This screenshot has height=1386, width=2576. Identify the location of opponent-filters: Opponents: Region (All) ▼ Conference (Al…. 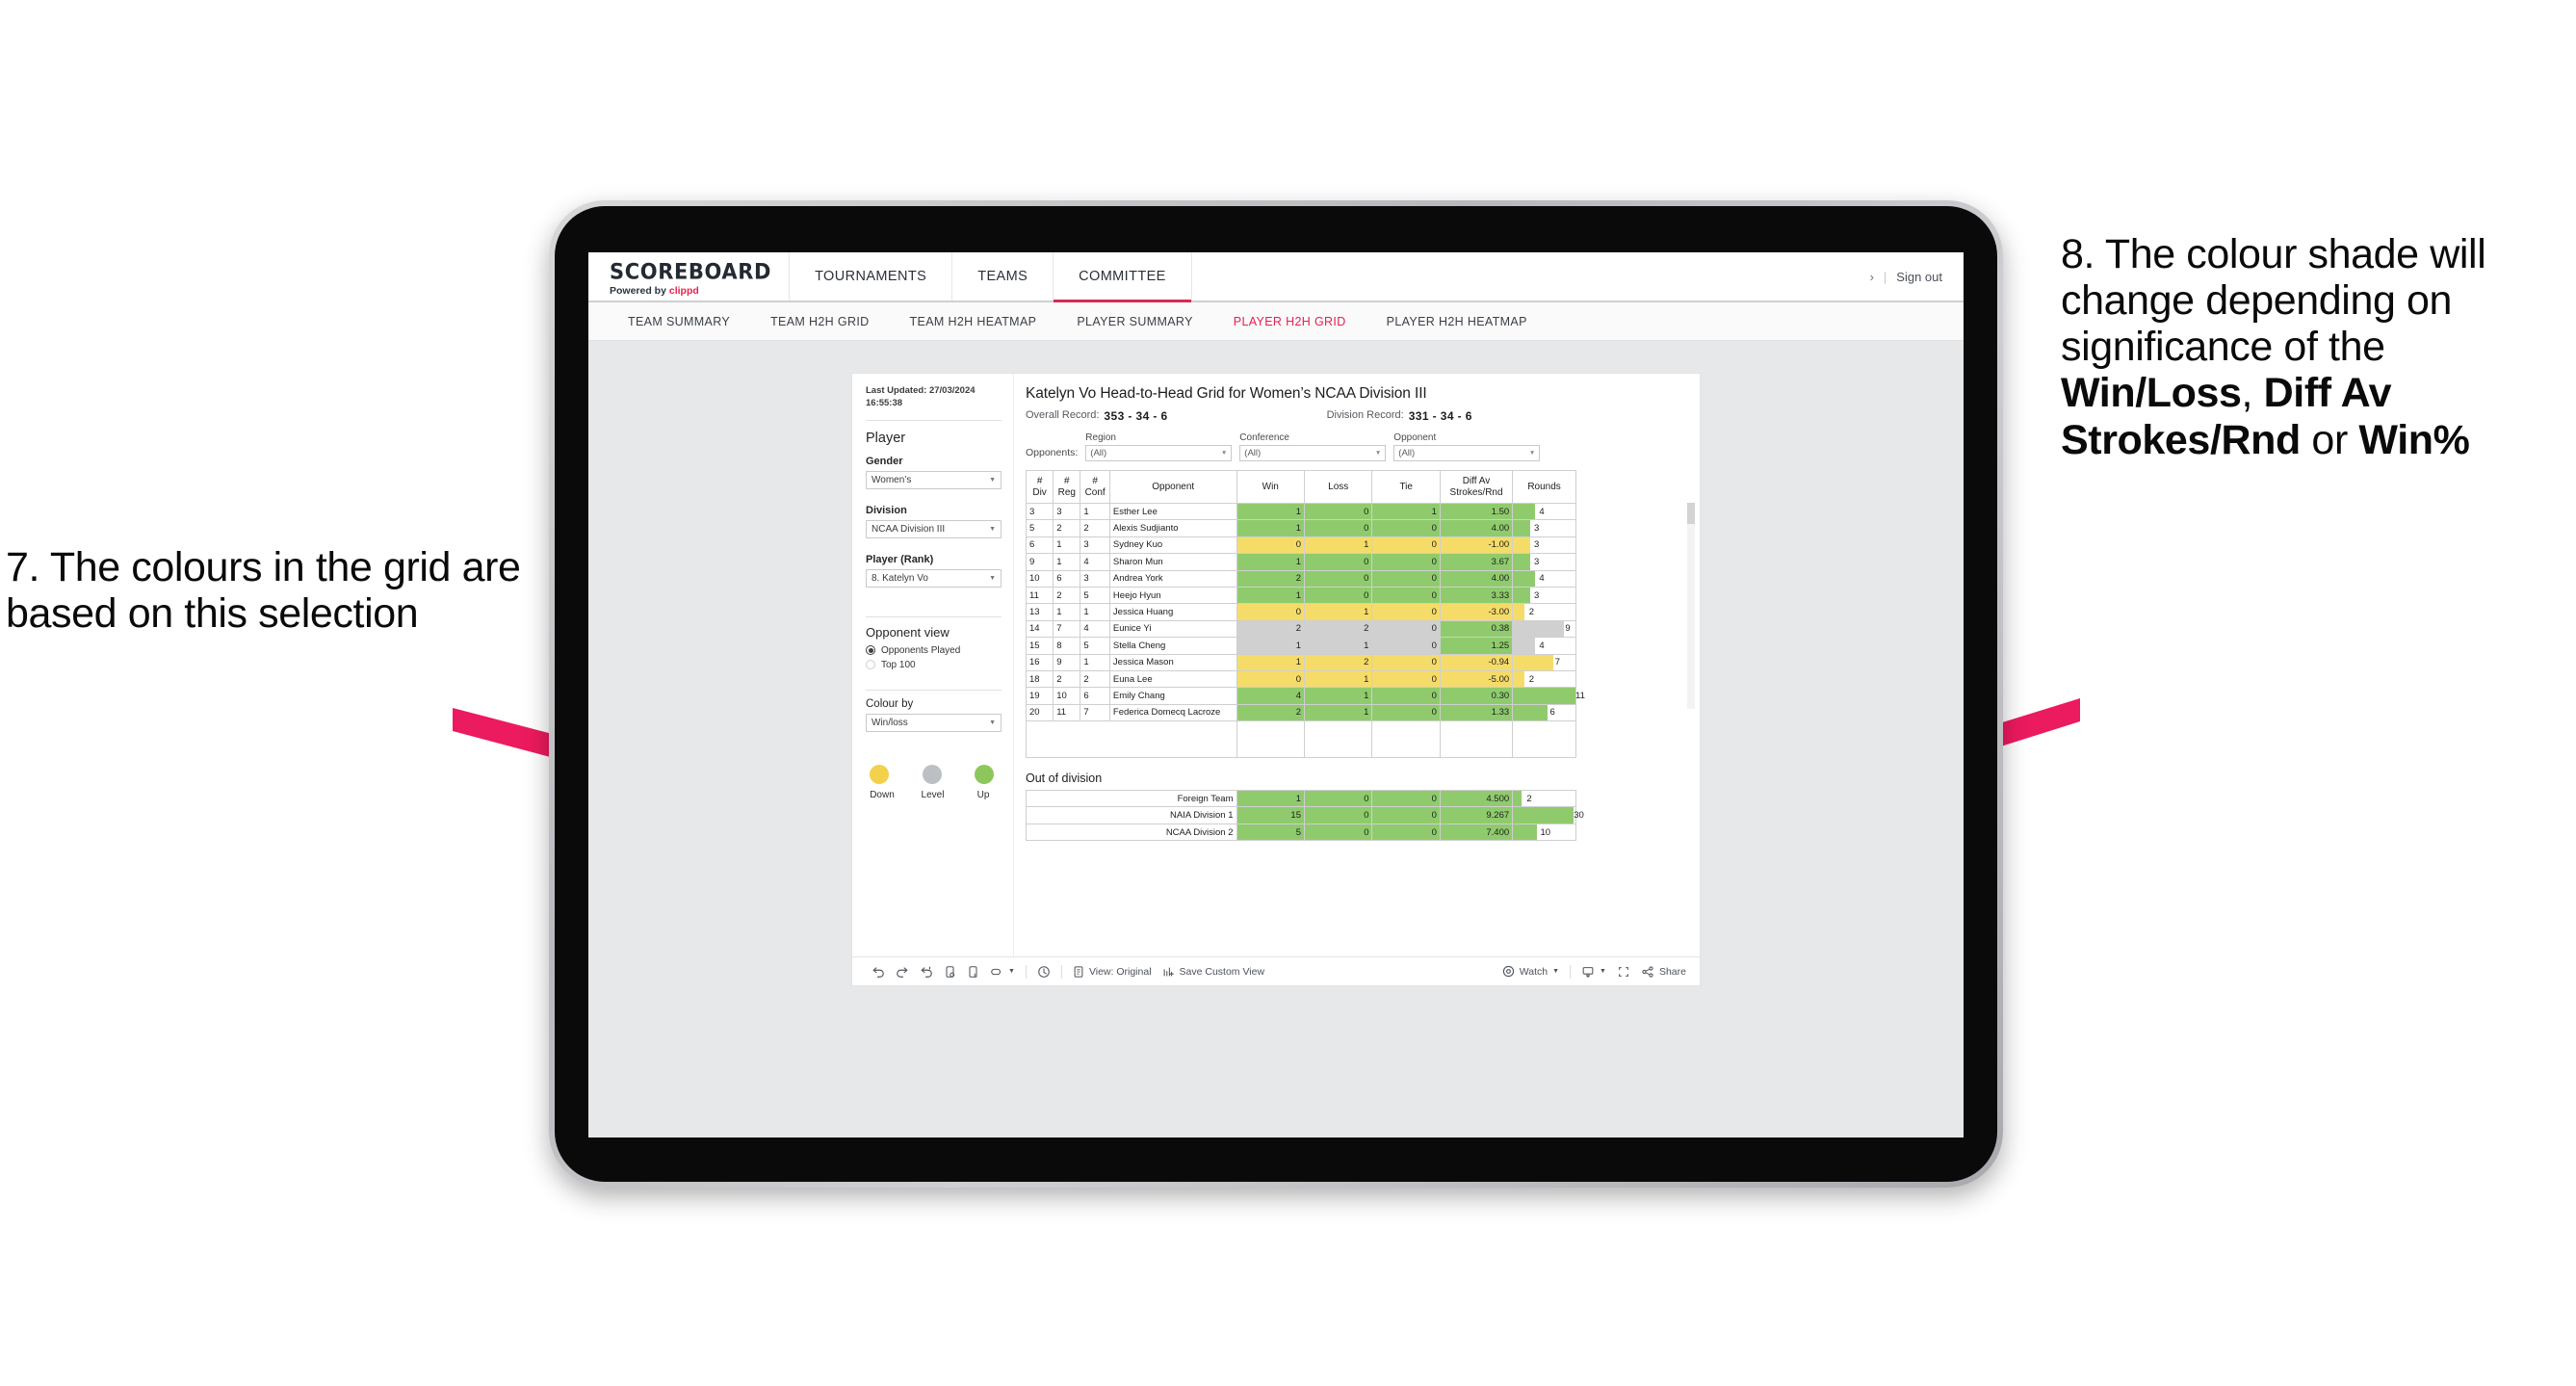
(1356, 446).